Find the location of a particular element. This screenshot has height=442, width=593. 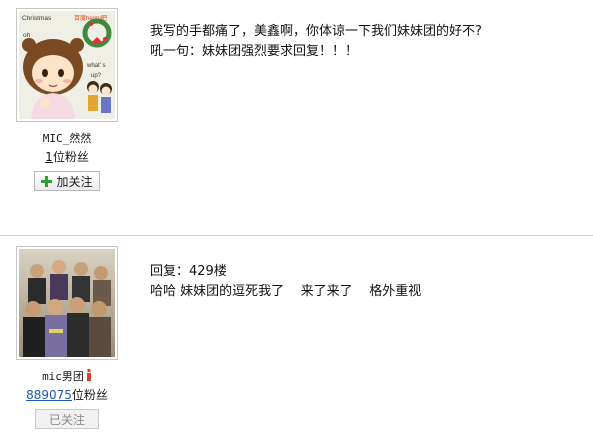

post-content-line: 吼一句：妹妹团强烈要求回复！！！ is located at coordinates (254, 51).